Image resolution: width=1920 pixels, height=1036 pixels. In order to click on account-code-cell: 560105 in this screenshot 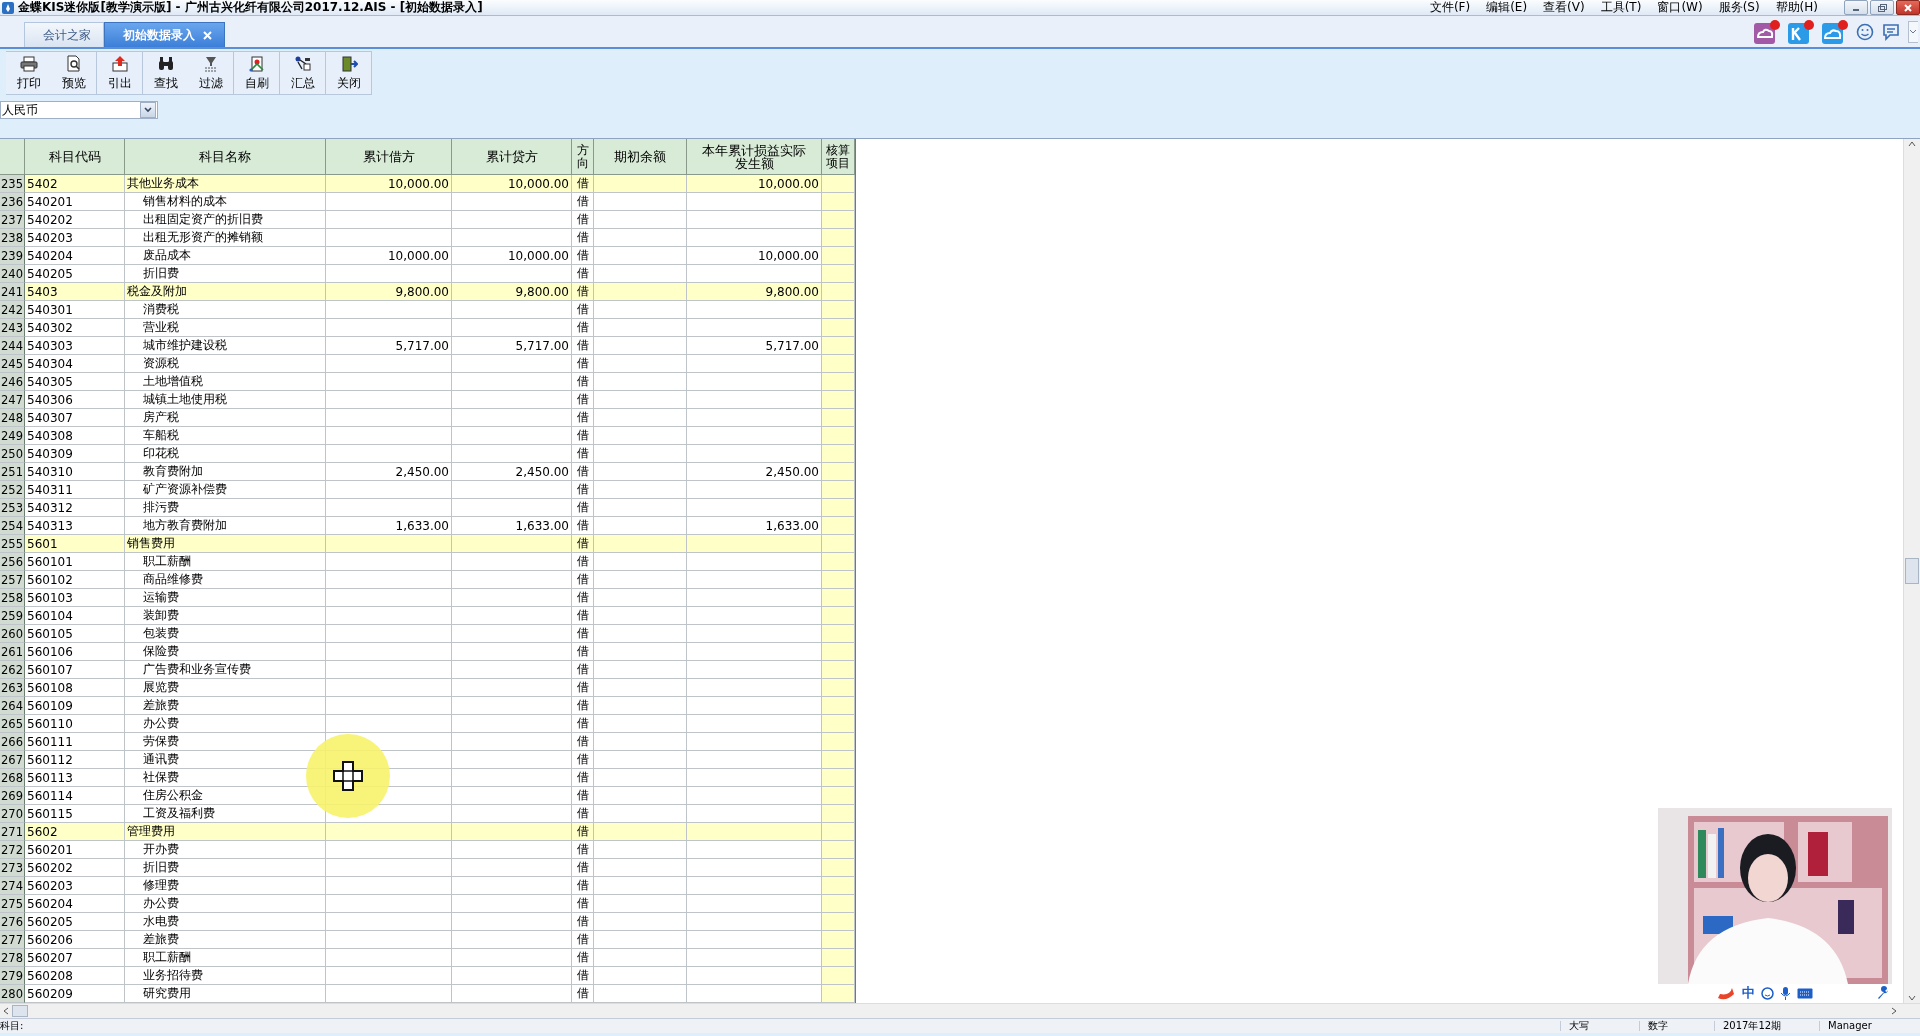, I will do `click(75, 634)`.